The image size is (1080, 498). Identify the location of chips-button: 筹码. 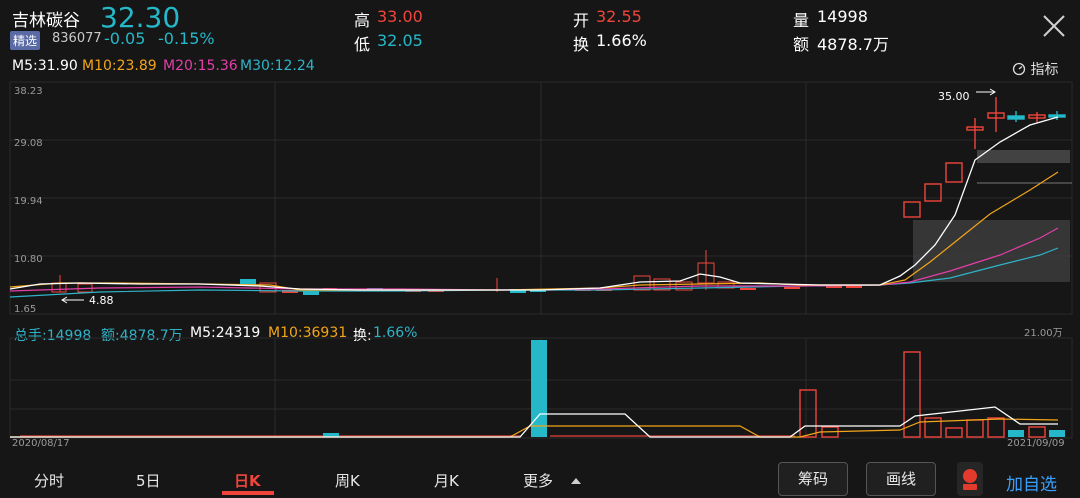
(813, 479).